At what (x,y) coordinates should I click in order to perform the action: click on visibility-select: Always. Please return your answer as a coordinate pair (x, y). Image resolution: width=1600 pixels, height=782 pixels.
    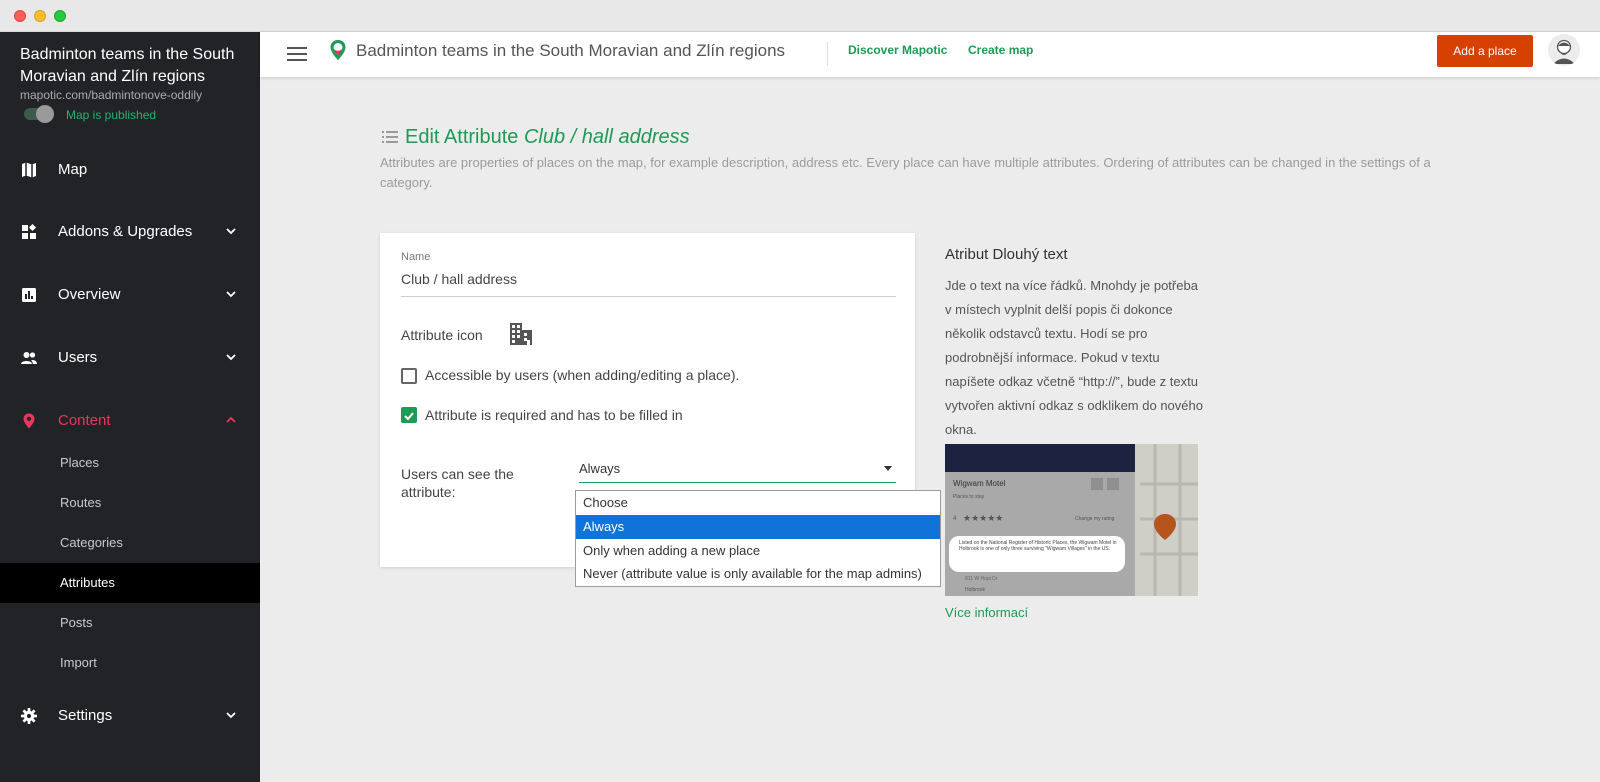
    Looking at the image, I should click on (737, 469).